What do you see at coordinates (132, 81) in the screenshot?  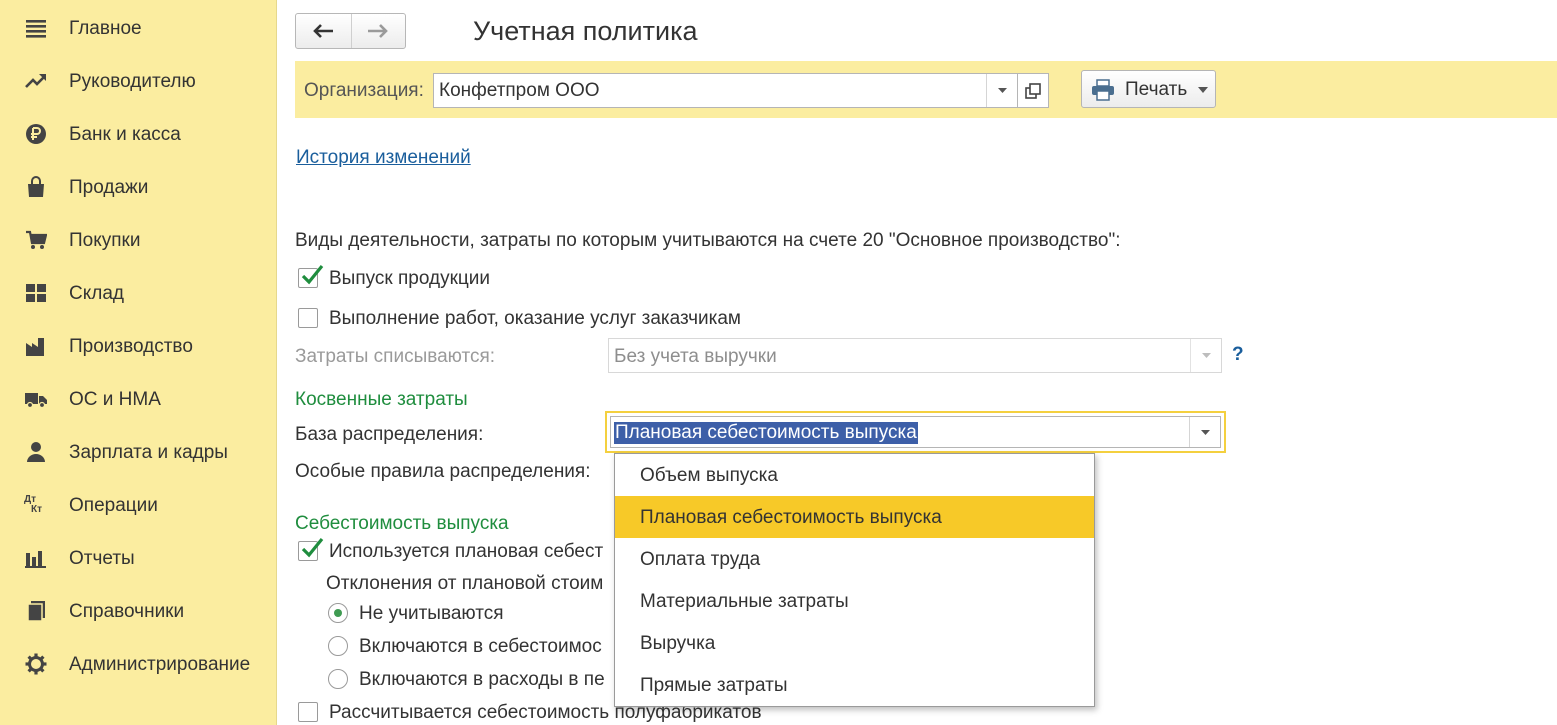 I see `sidebar-item-label: Руководителю` at bounding box center [132, 81].